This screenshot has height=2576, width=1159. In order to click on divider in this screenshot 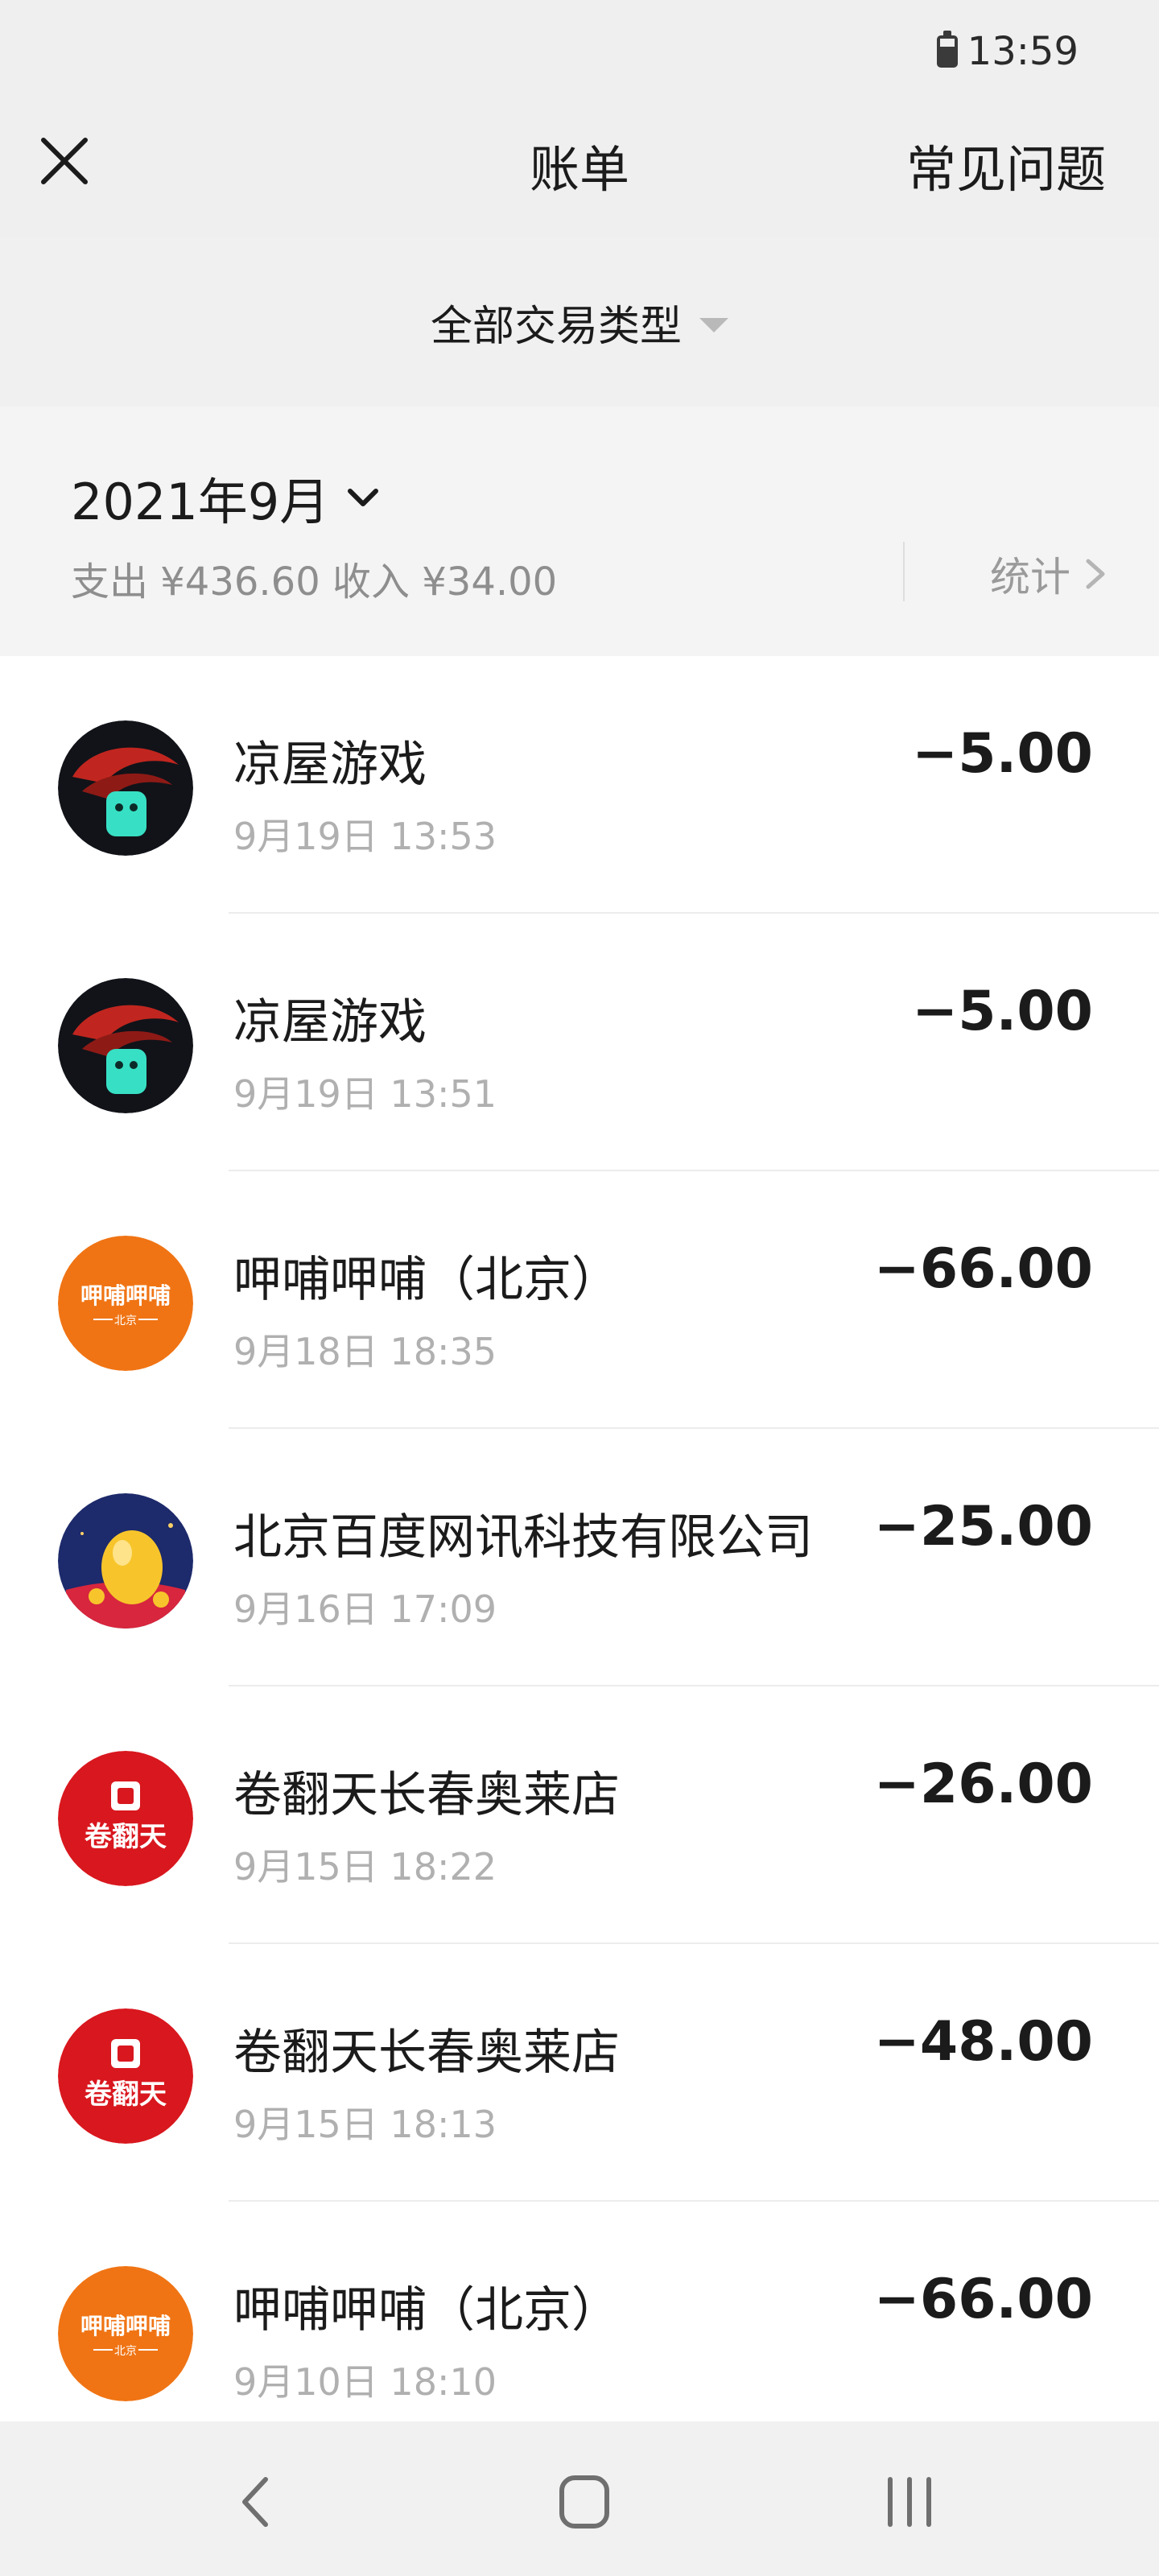, I will do `click(904, 571)`.